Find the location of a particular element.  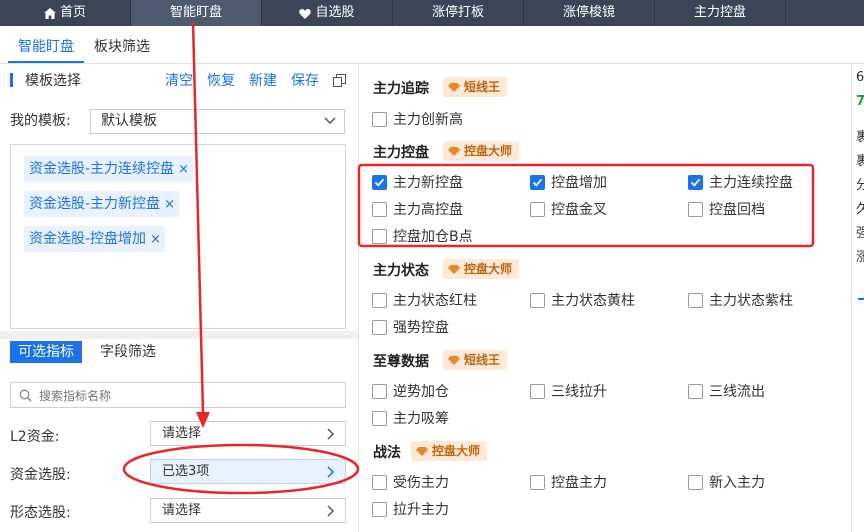

copy-icon is located at coordinates (339, 80).